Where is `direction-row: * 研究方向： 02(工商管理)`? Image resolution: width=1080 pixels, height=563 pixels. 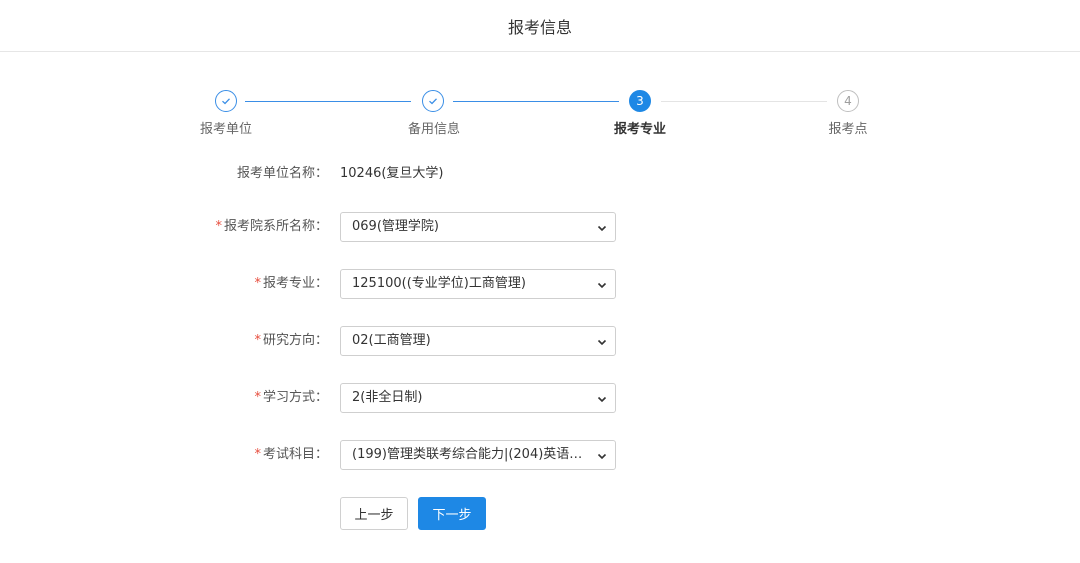
direction-row: * 研究方向： 02(工商管理) is located at coordinates (540, 341).